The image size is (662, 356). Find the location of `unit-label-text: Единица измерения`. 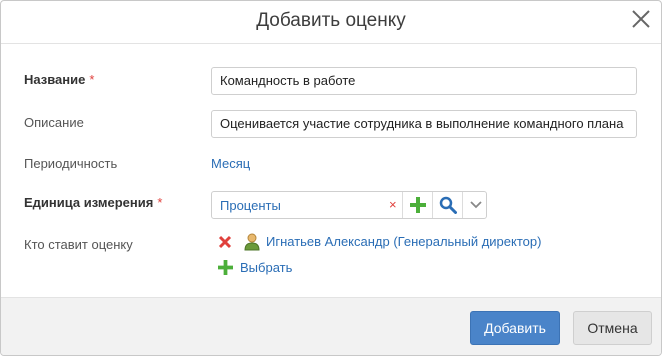

unit-label-text: Единица измерения is located at coordinates (89, 202).